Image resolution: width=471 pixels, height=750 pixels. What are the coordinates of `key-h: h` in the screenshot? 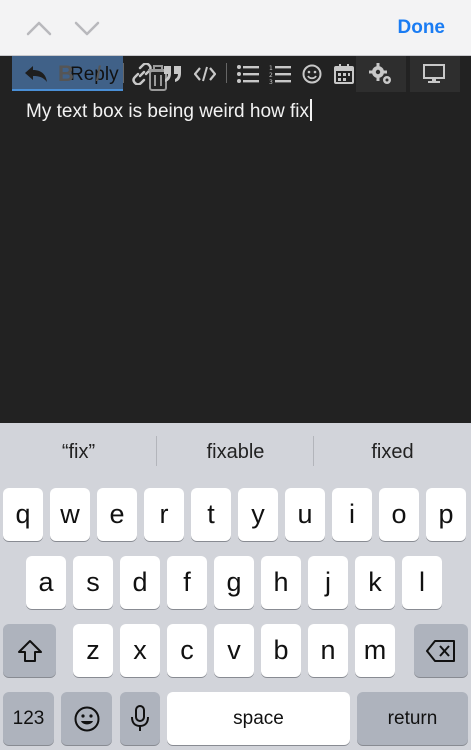 It's located at (281, 582).